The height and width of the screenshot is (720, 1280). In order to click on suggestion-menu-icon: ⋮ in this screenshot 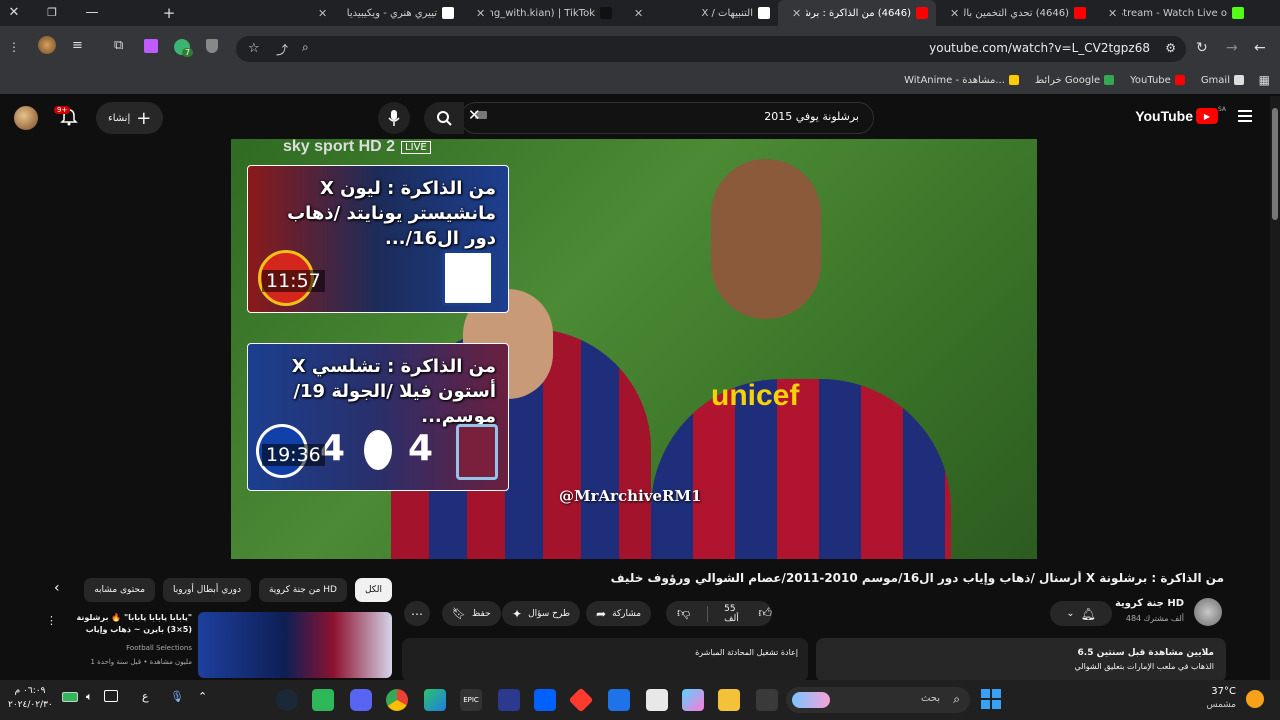, I will do `click(51, 620)`.